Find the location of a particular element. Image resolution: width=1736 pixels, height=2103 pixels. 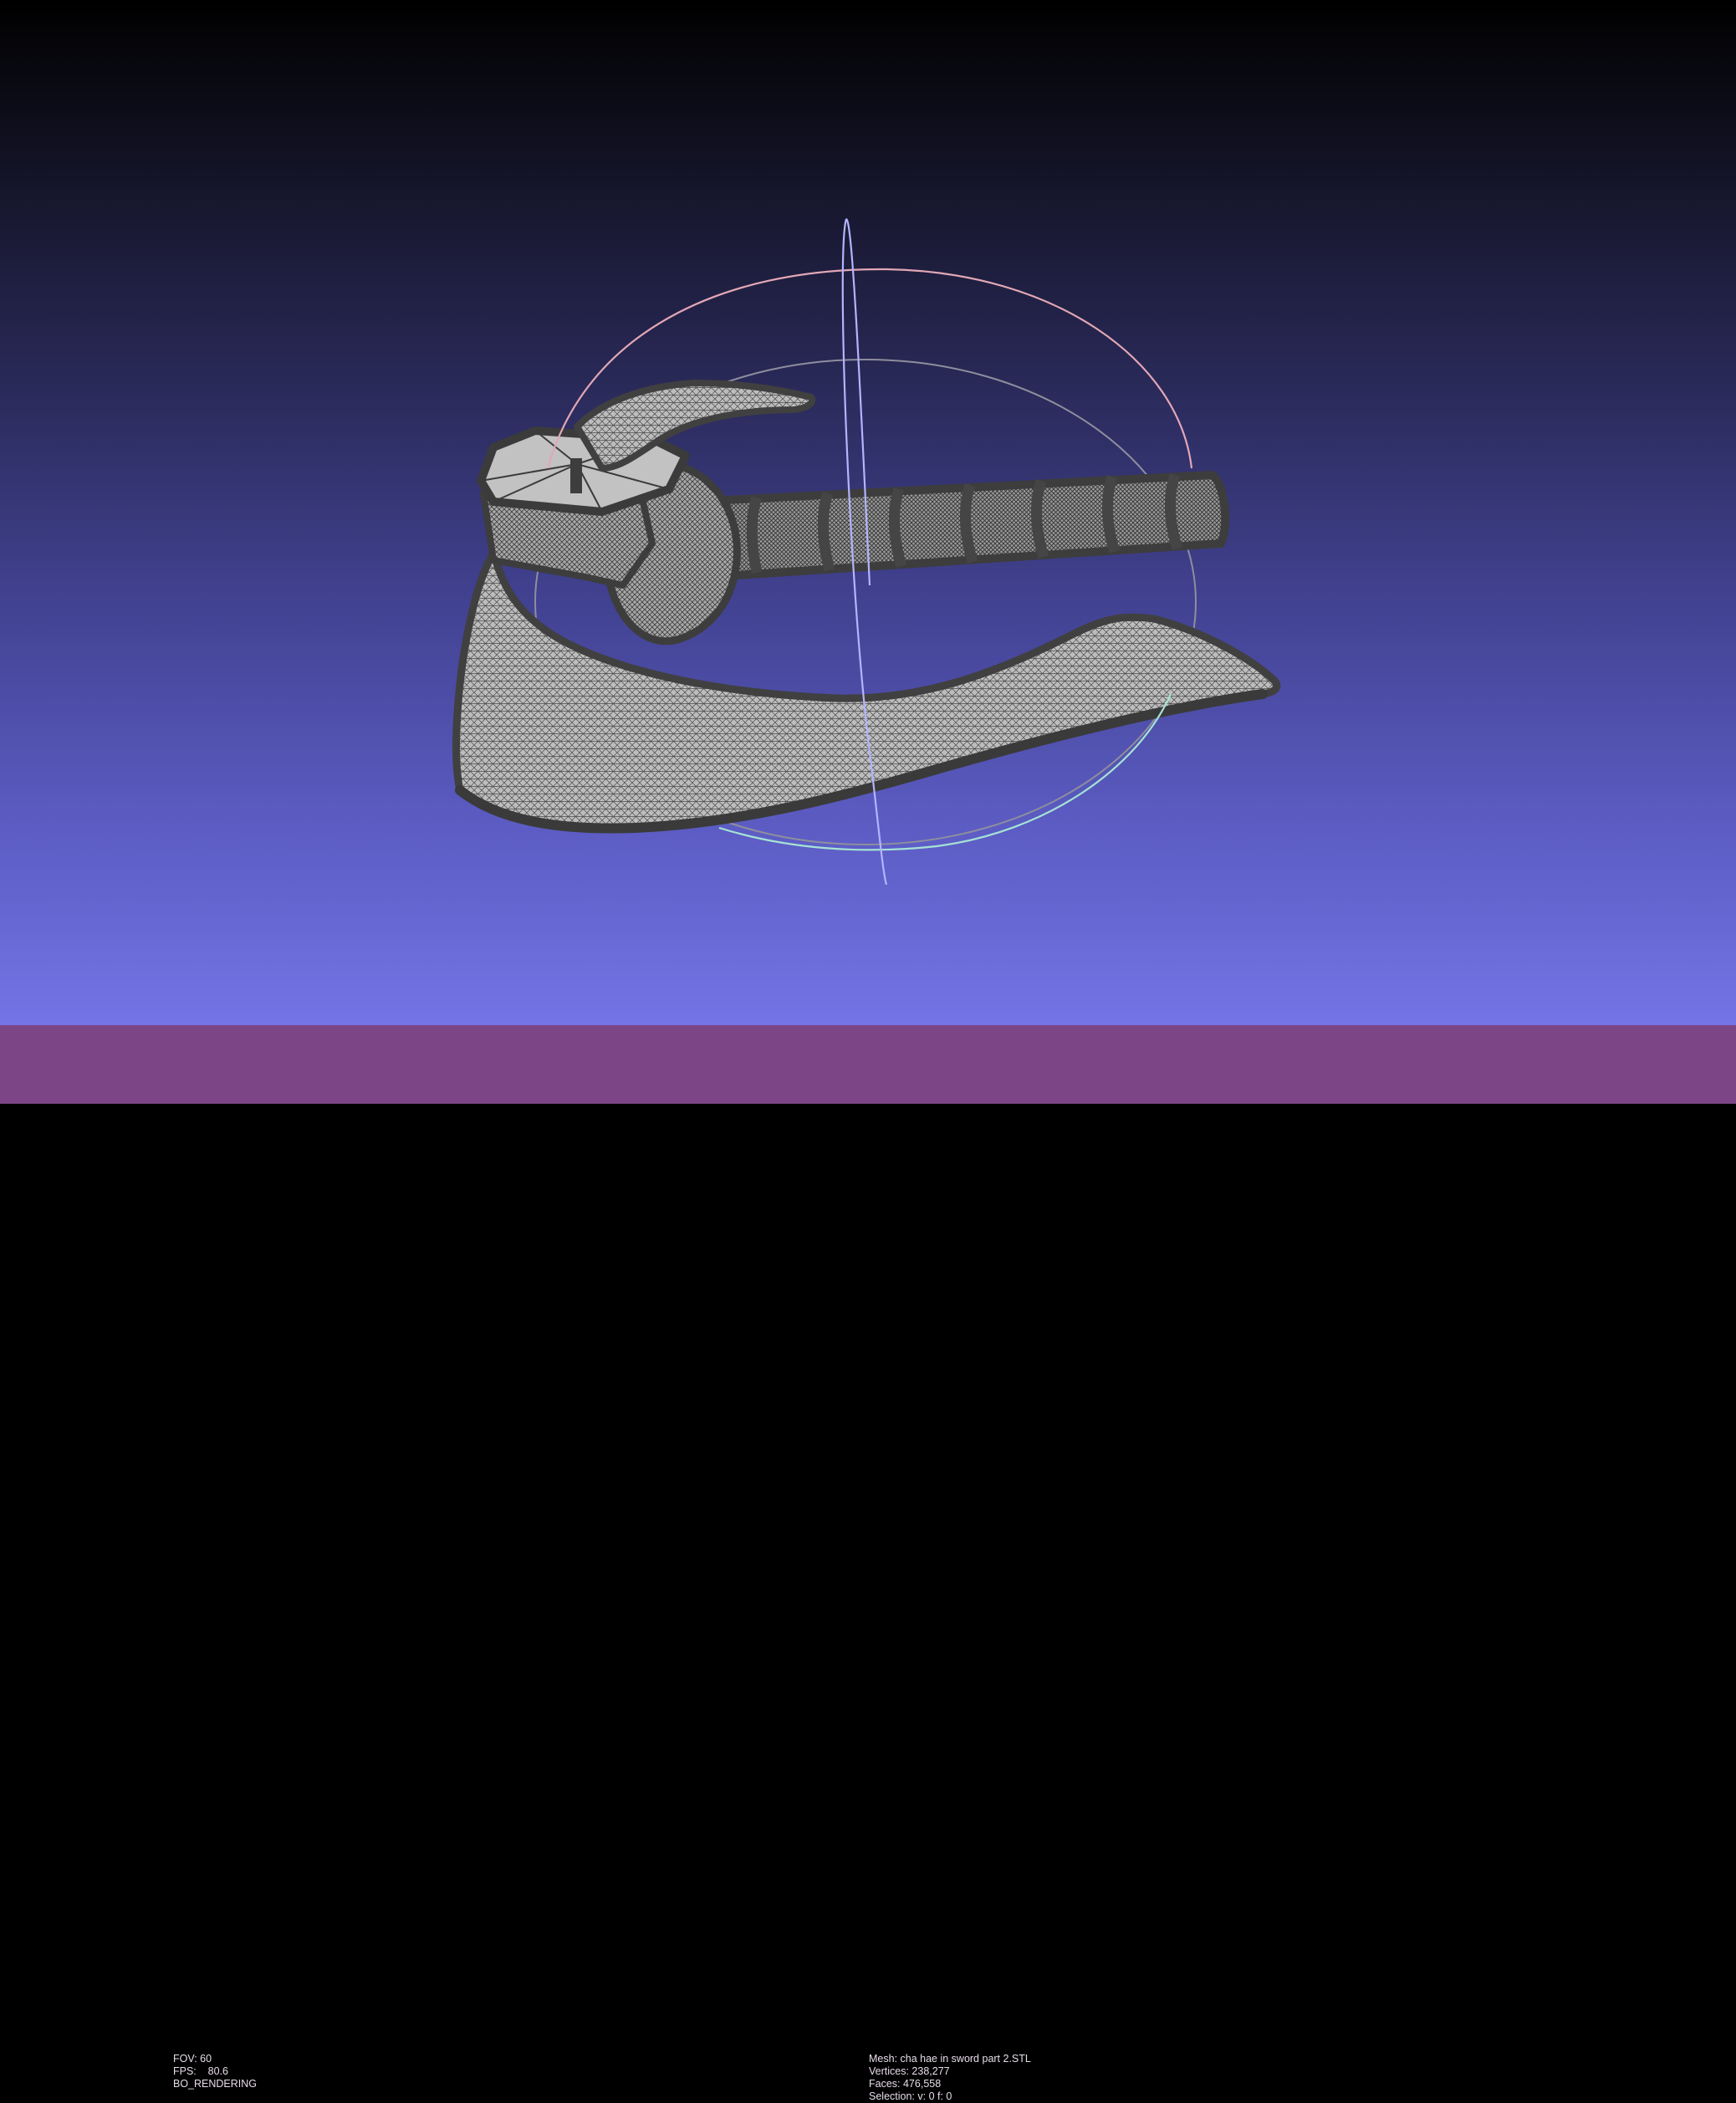

axe-handle is located at coordinates (960, 526).